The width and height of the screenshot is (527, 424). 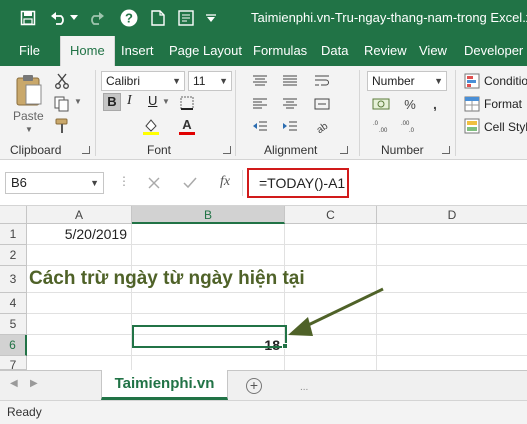 I want to click on tab-view: View, so click(x=433, y=51).